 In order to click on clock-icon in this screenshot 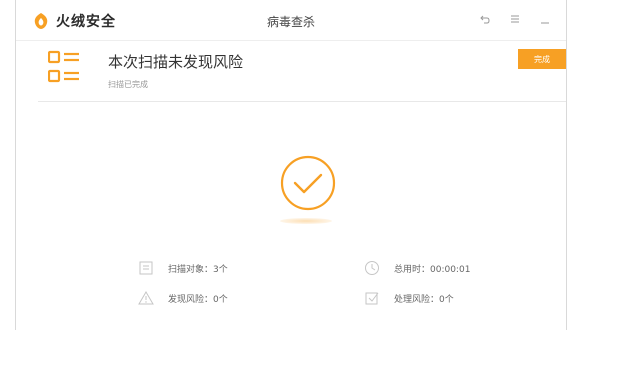, I will do `click(372, 268)`.